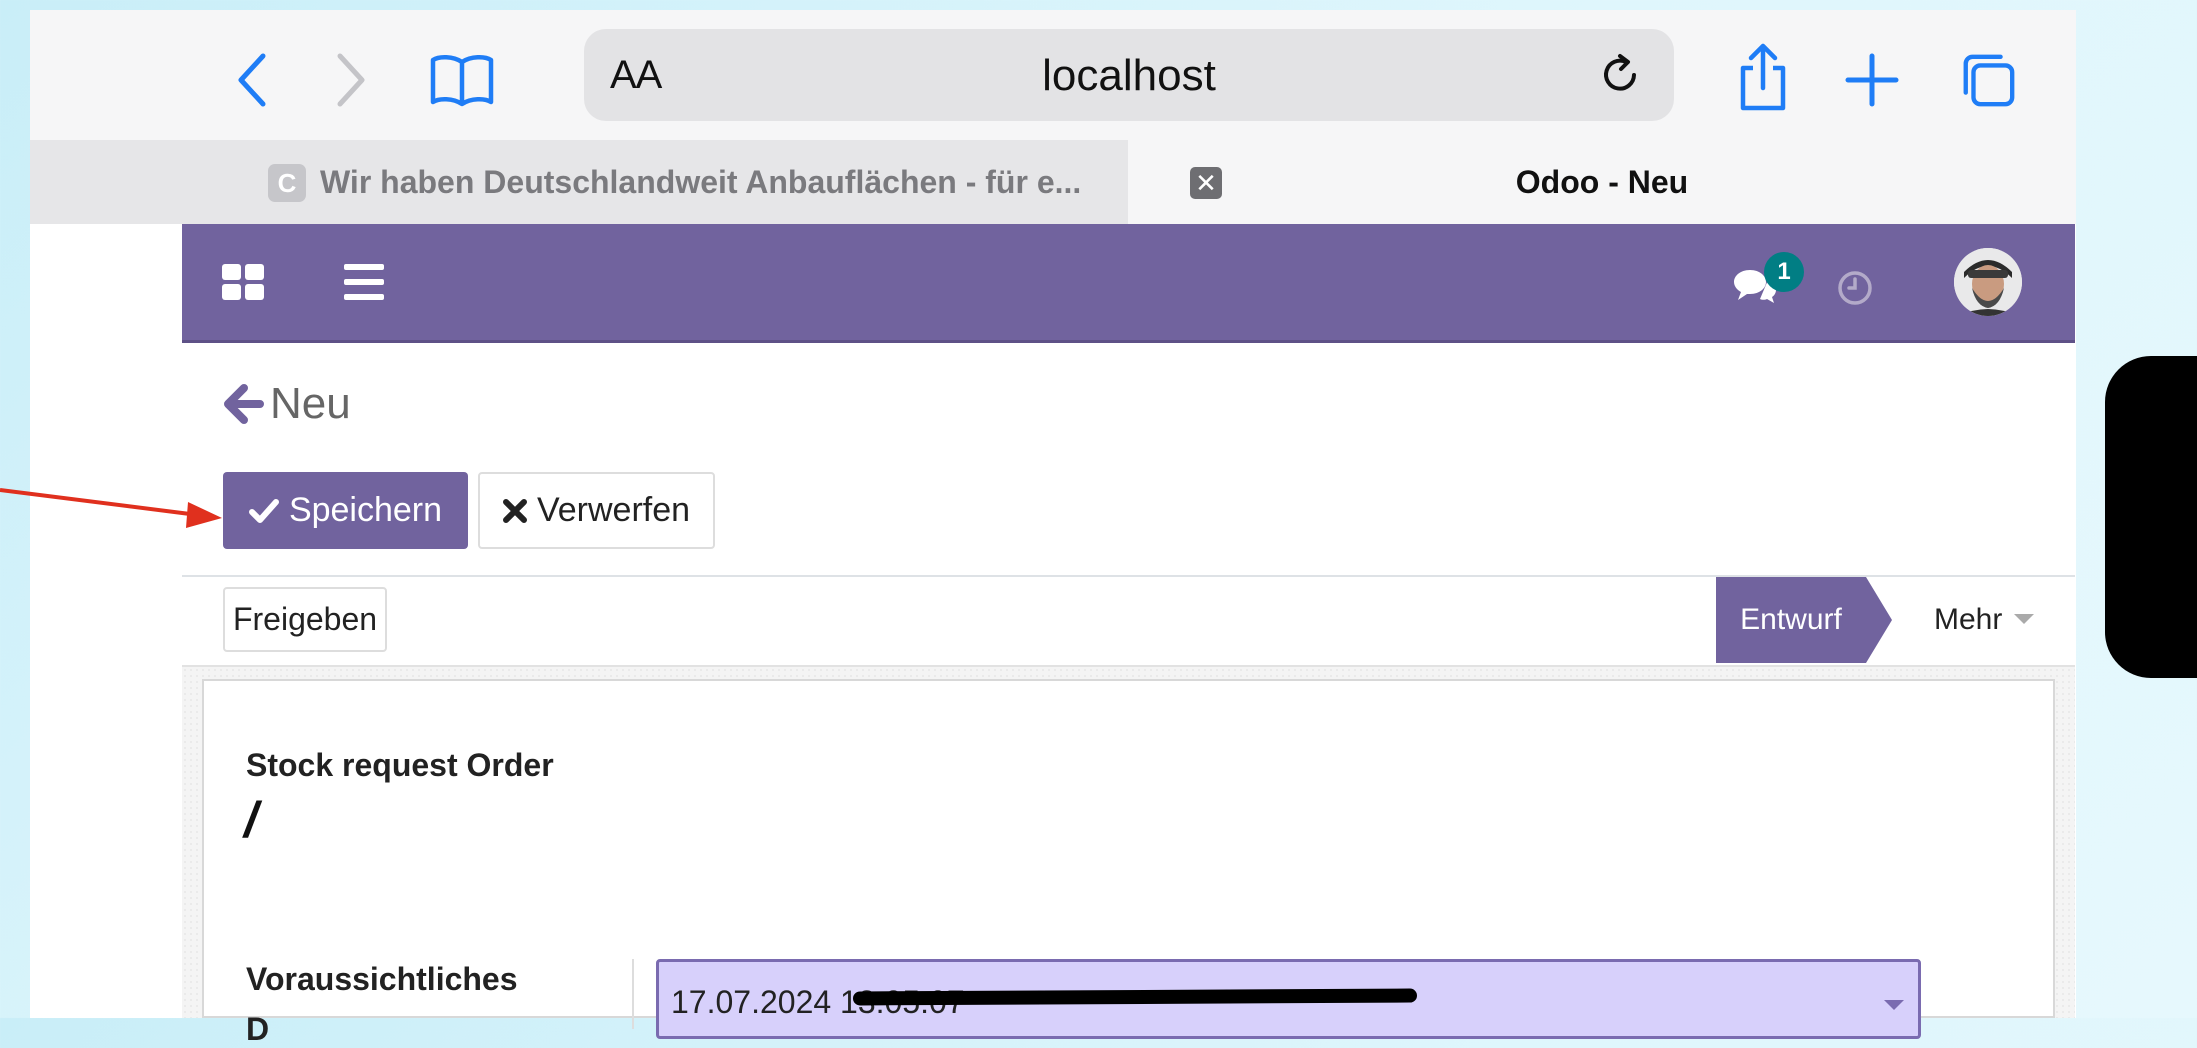 This screenshot has width=2197, height=1048. Describe the element at coordinates (305, 619) in the screenshot. I see `release-button: Freigeben` at that location.